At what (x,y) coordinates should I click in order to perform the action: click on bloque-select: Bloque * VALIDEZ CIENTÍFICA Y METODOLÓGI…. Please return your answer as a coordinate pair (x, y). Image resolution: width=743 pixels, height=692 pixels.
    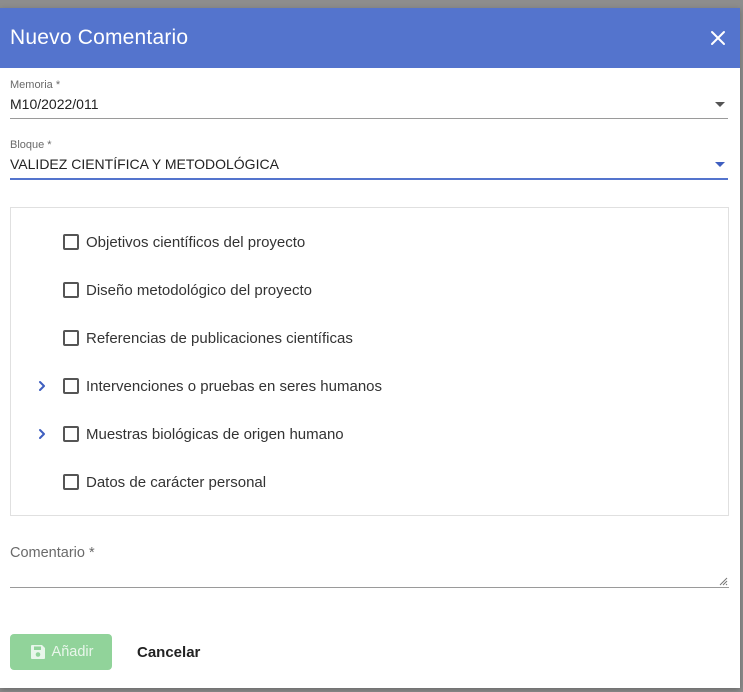
    Looking at the image, I should click on (369, 159).